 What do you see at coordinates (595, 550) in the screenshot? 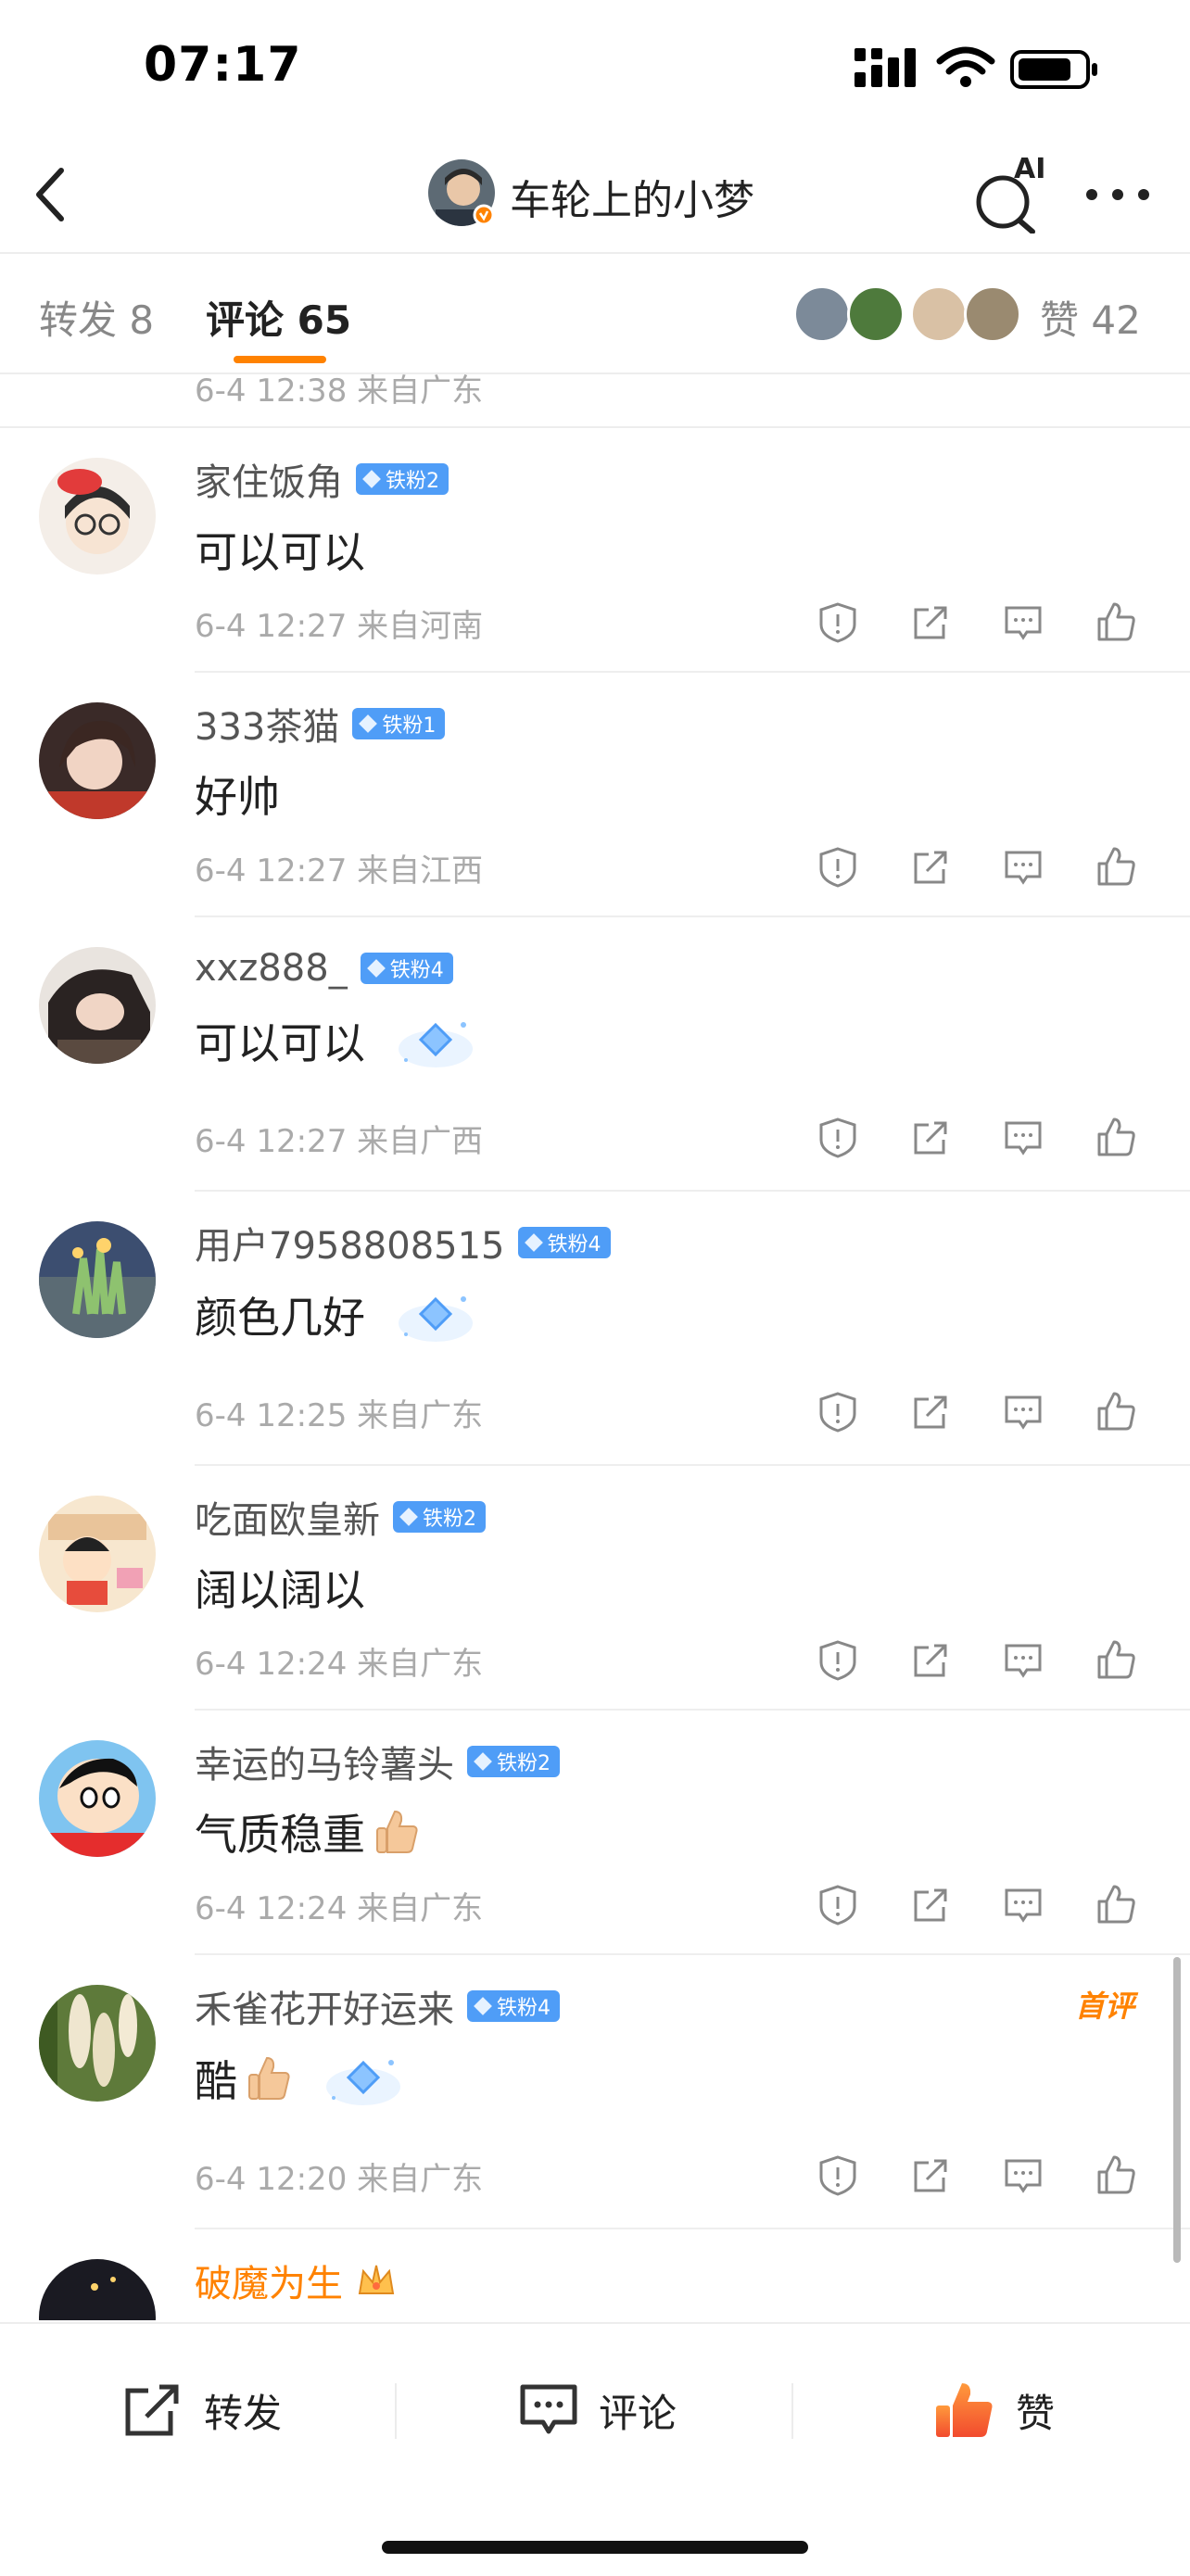
I see `comment-item: 家住饭角 铁粉2 可以可以 6-4 12:27 来自河南` at bounding box center [595, 550].